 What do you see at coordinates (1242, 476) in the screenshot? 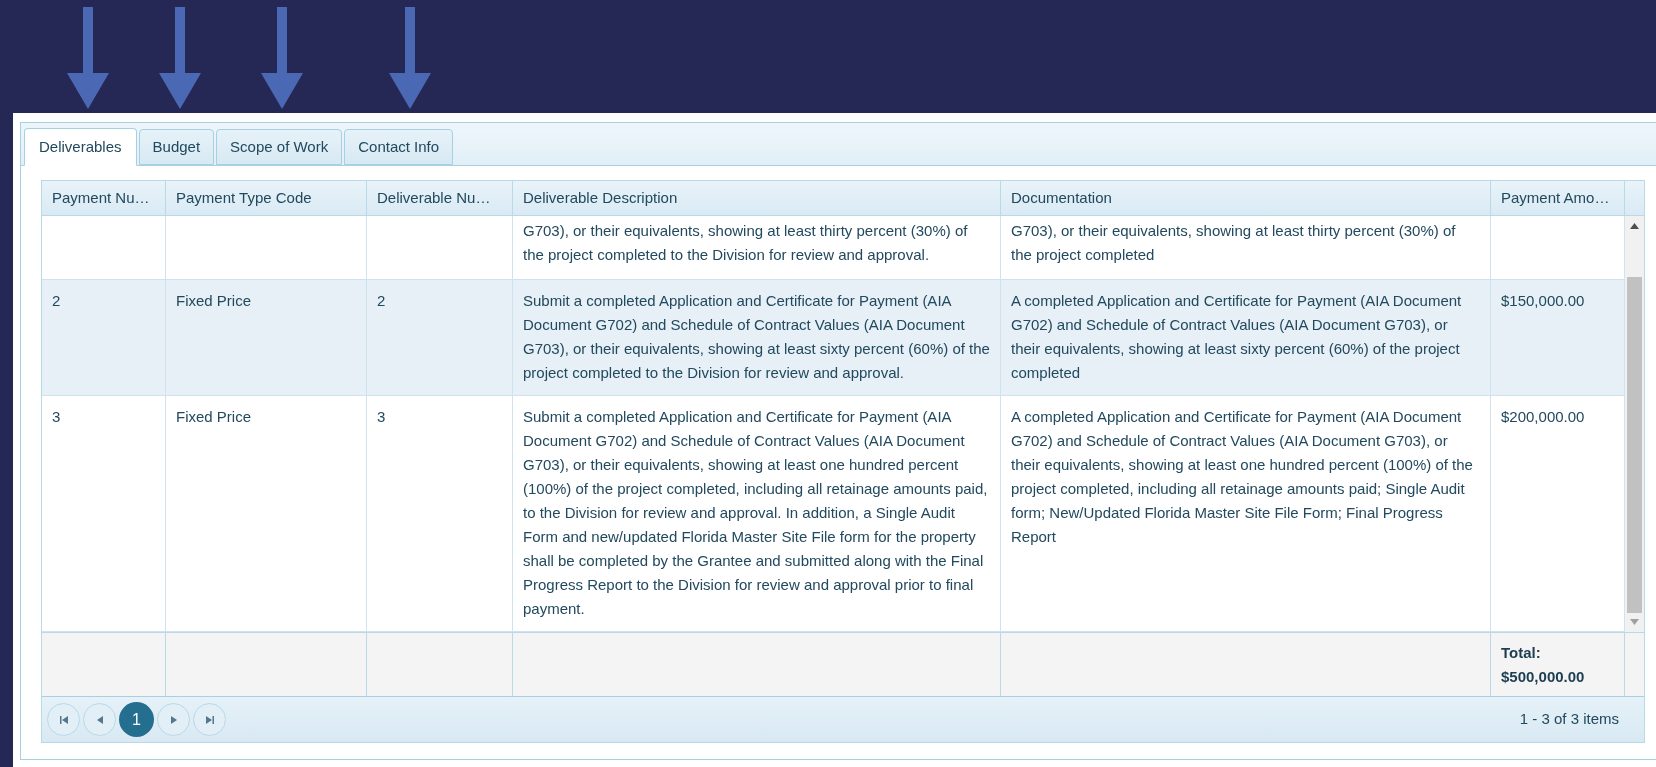
I see `table-cell: A completed Application and Certificate for Payment (AIA Document G702) and Schedule of Contract Values (AIA Document G703), or their equivalents, showing at least one hundred percent (100%) of the project completed, including all retainage amounts paid; Single Audit form; New/Updated Florida Master Site File Form; Final Progress Report` at bounding box center [1242, 476].